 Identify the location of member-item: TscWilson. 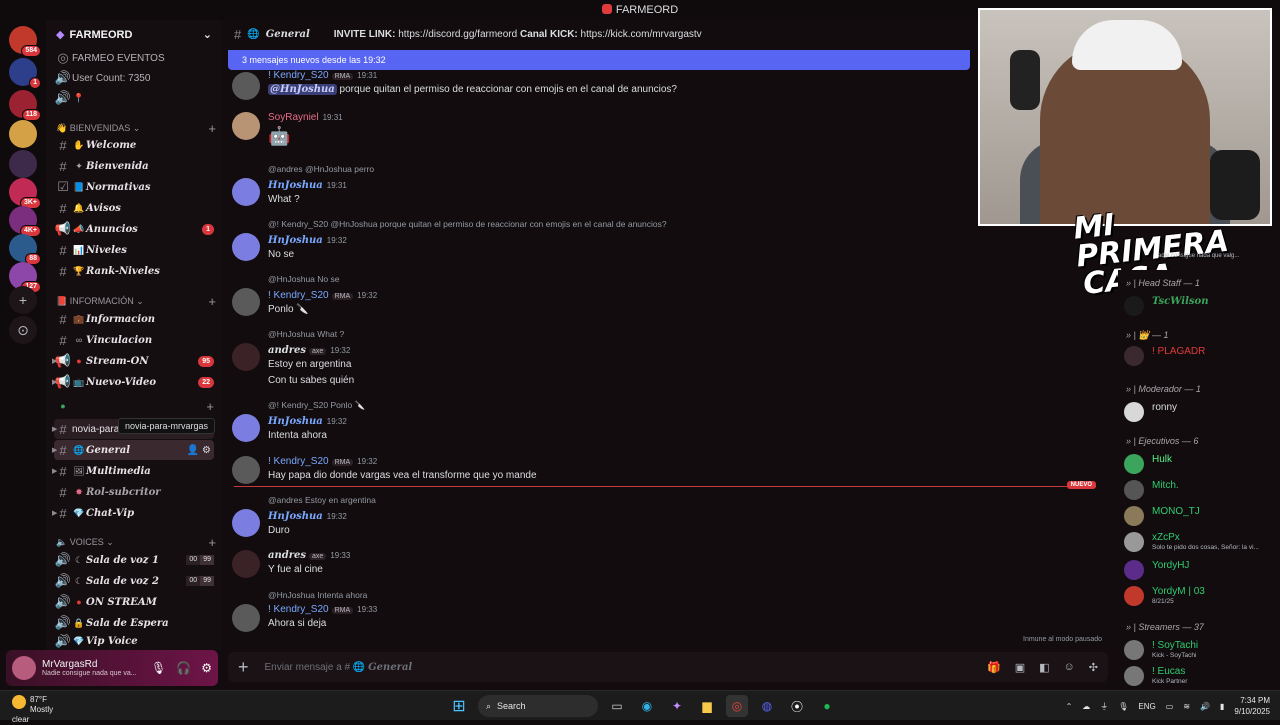
(1199, 305).